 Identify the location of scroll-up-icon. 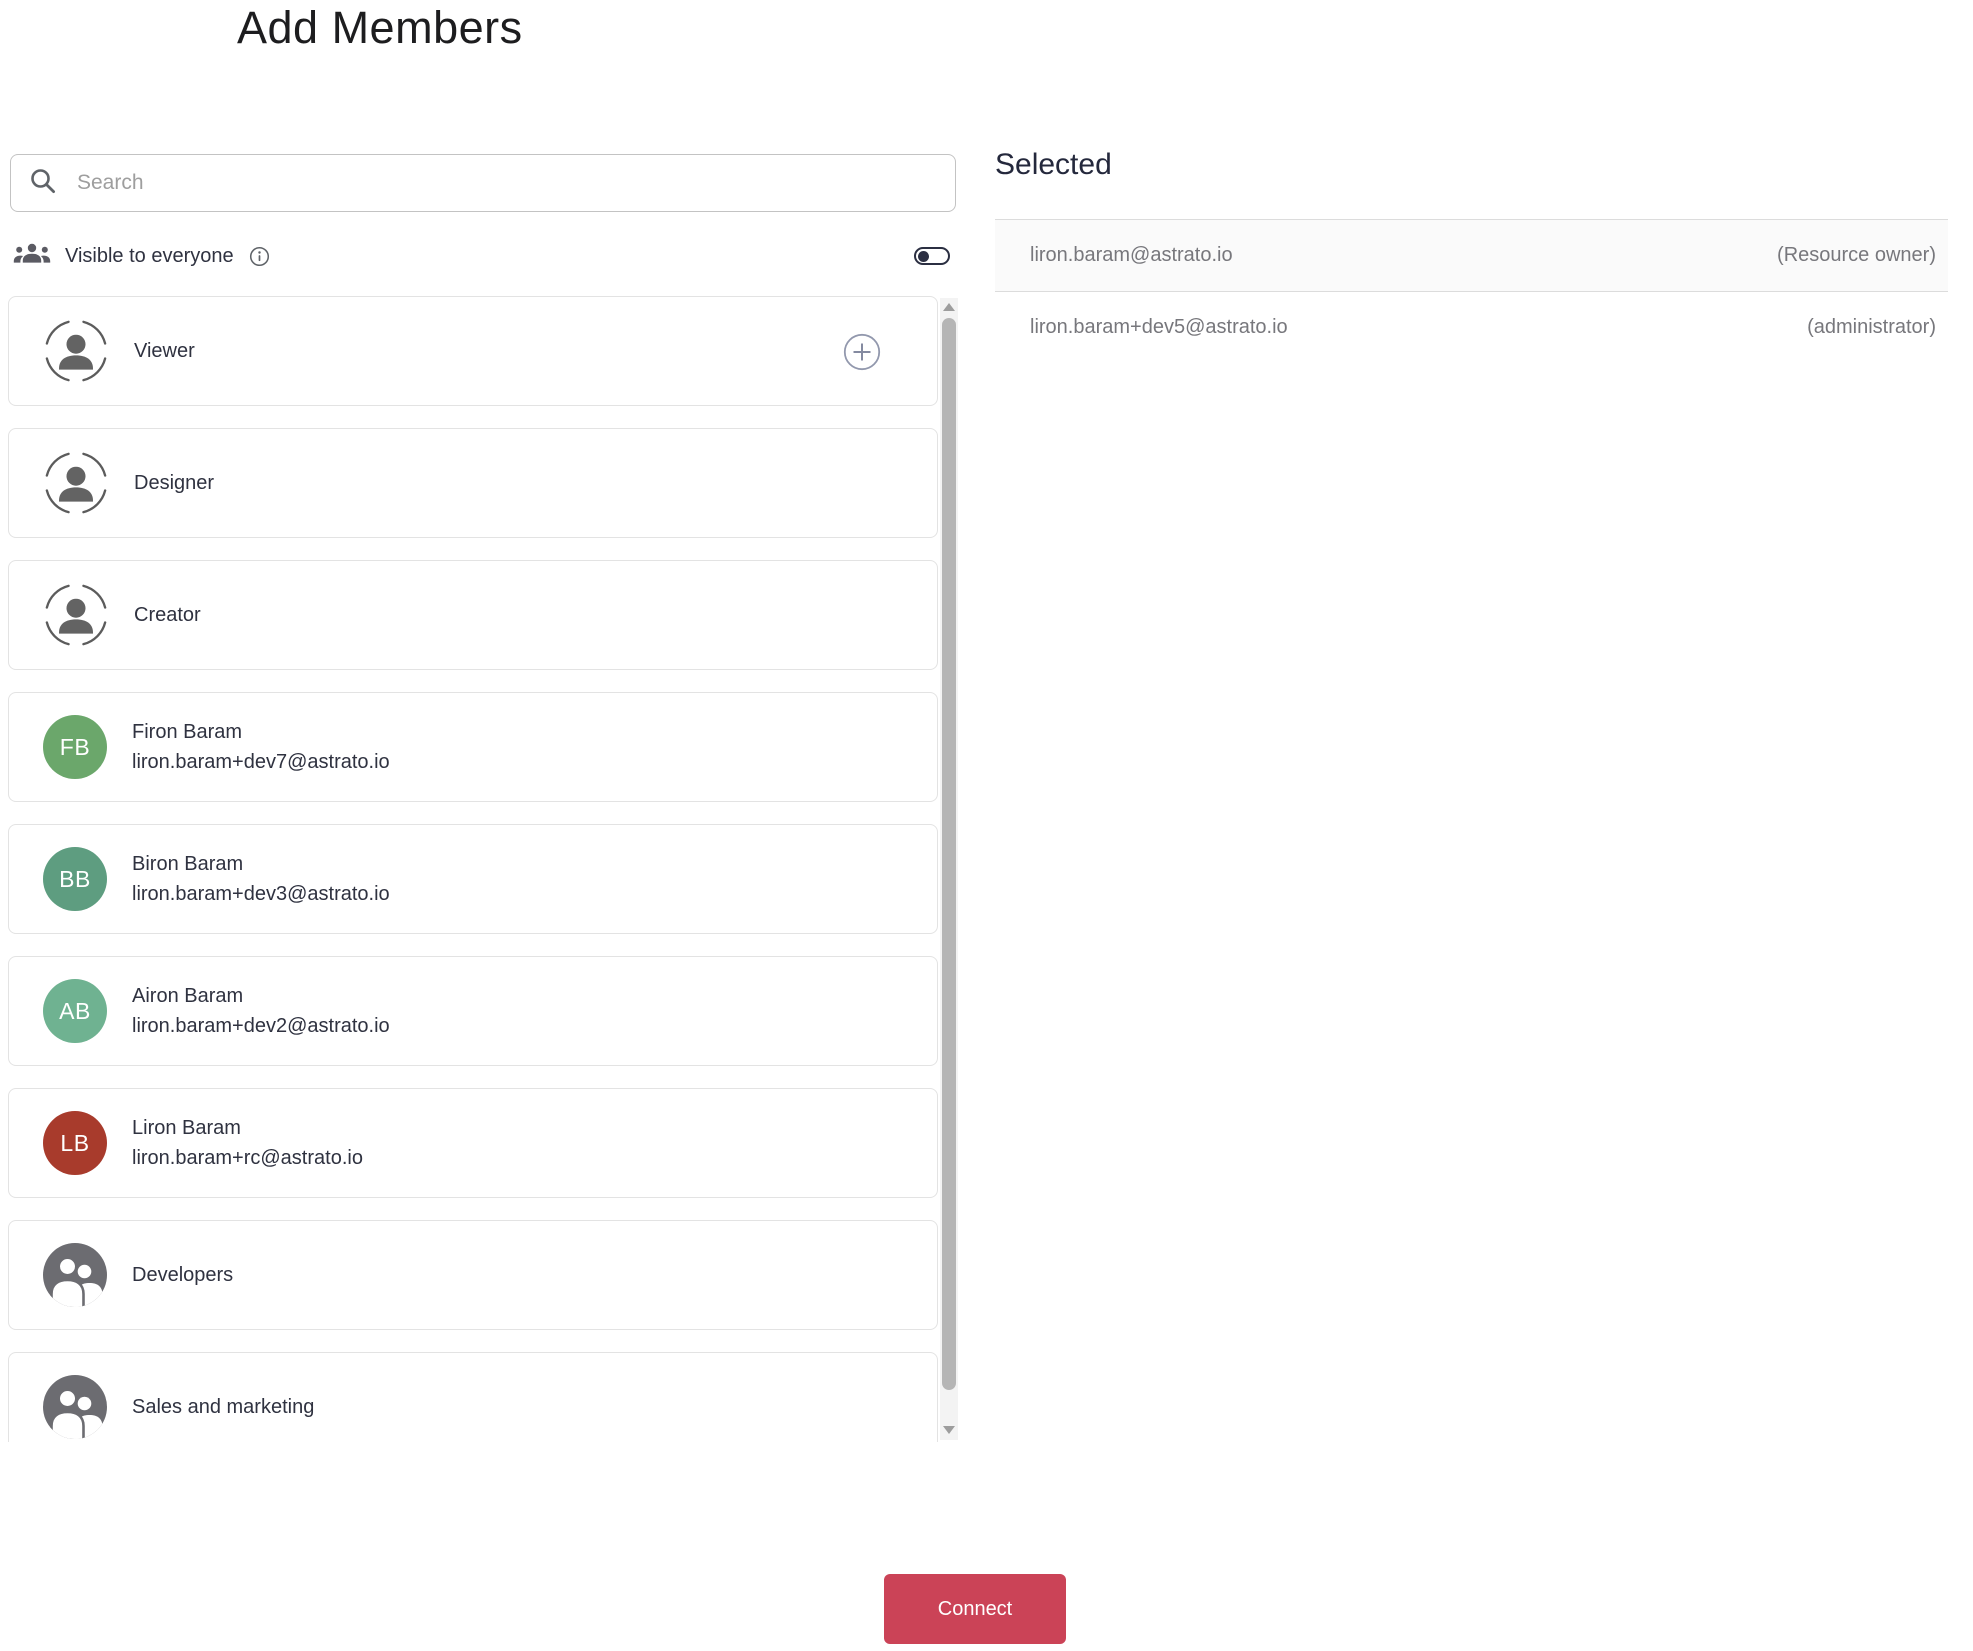
(949, 307).